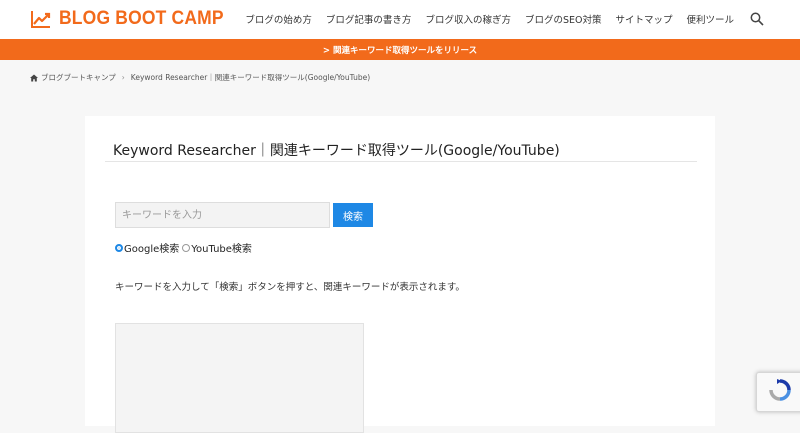 The image size is (800, 433). Describe the element at coordinates (221, 247) in the screenshot. I see `radio-youtube-label: YouTube検索` at that location.